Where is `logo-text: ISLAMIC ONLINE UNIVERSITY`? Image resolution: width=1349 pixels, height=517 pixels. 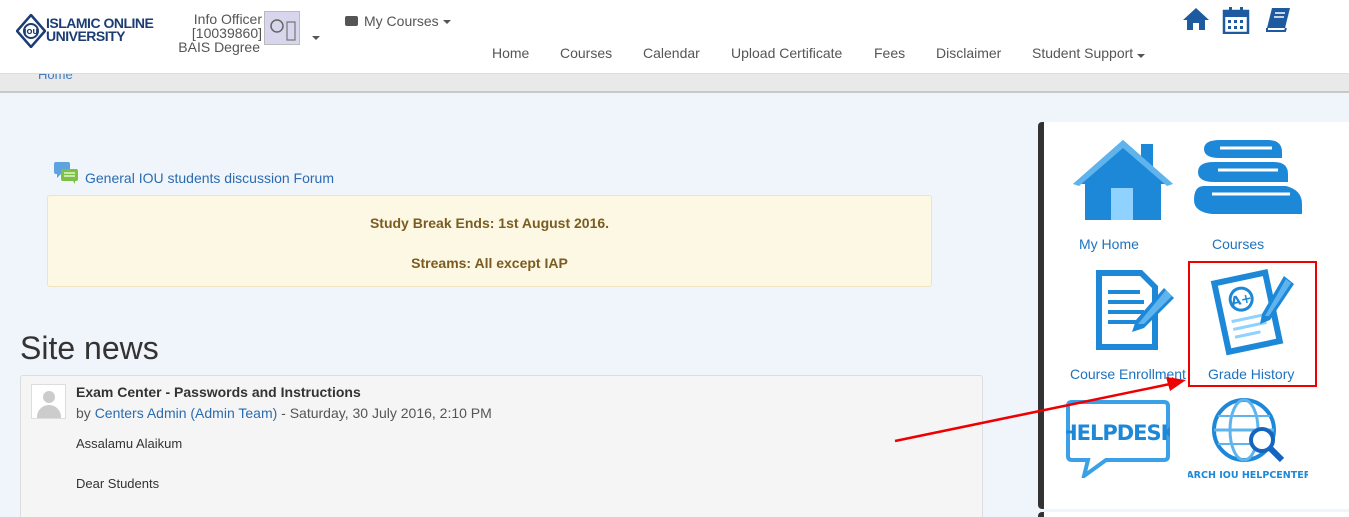
logo-text: ISLAMIC ONLINE UNIVERSITY is located at coordinates (100, 30).